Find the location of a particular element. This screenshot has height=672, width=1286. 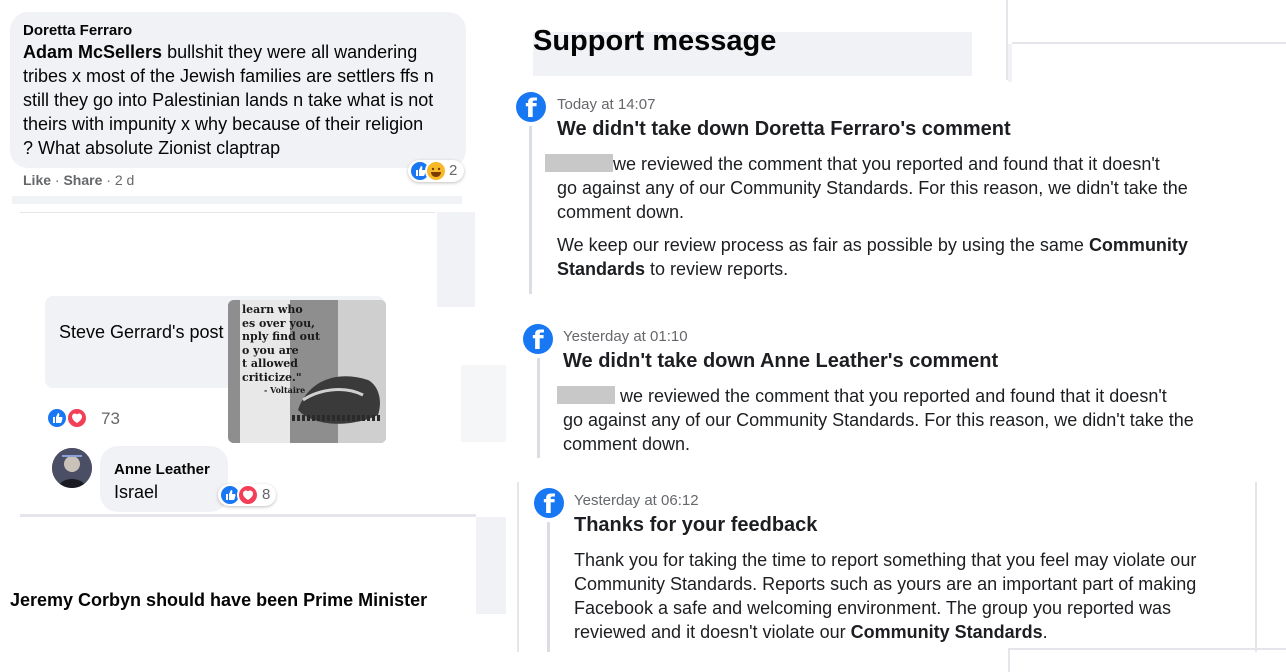

shared-post-title: Steve Gerrard's post is located at coordinates (141, 332).